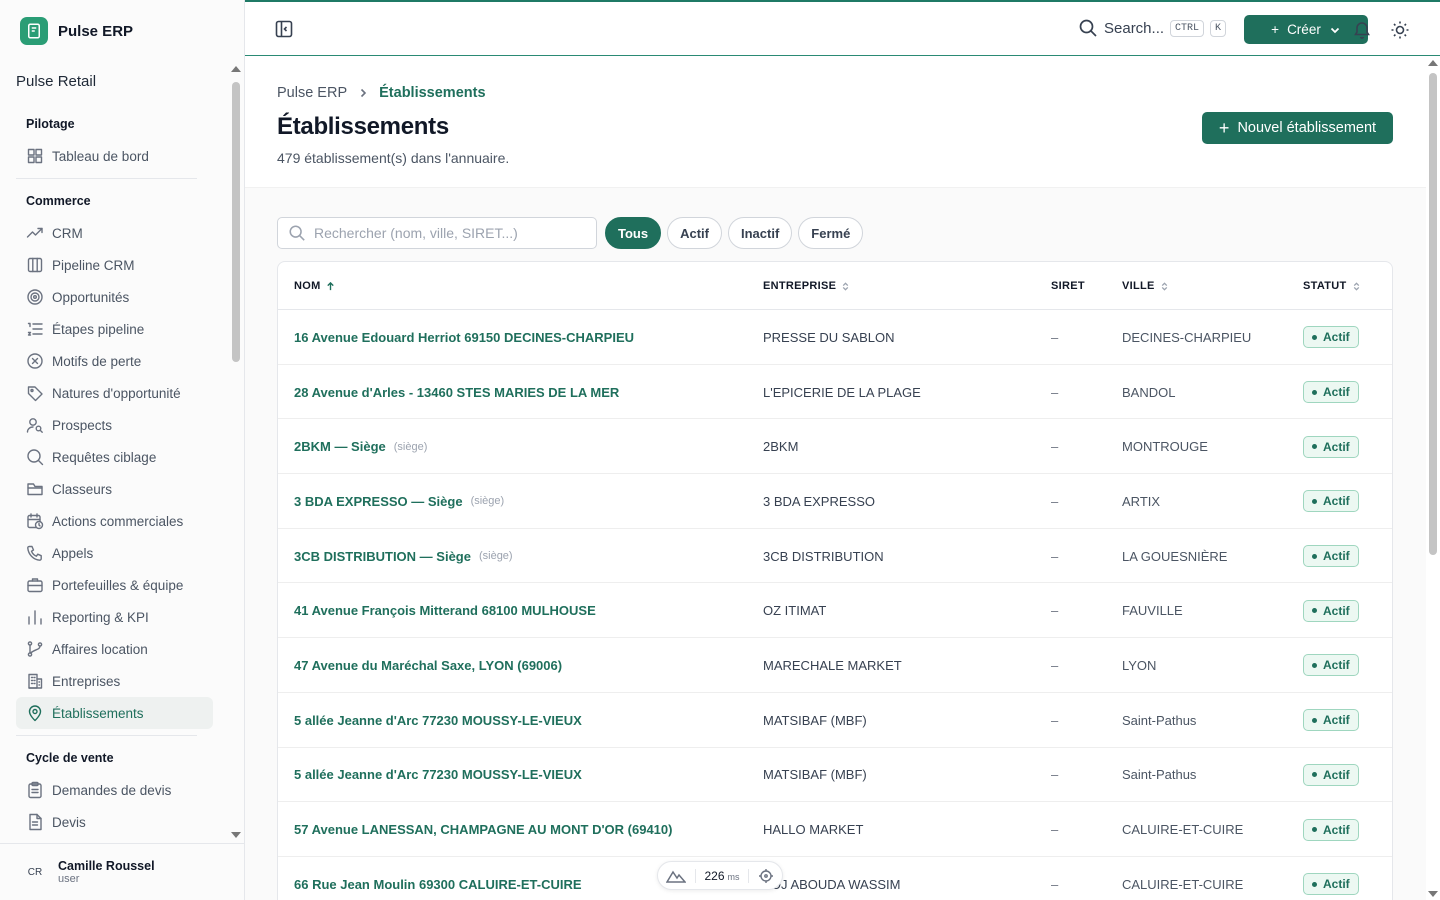 The width and height of the screenshot is (1440, 900). I want to click on global-search-button: Search... CTRL K, so click(1152, 28).